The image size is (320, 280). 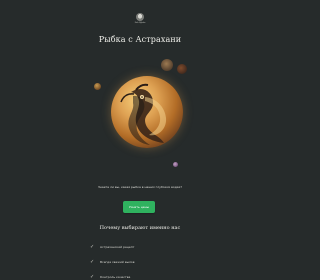 I want to click on planet-top-right-icon, so click(x=167, y=65).